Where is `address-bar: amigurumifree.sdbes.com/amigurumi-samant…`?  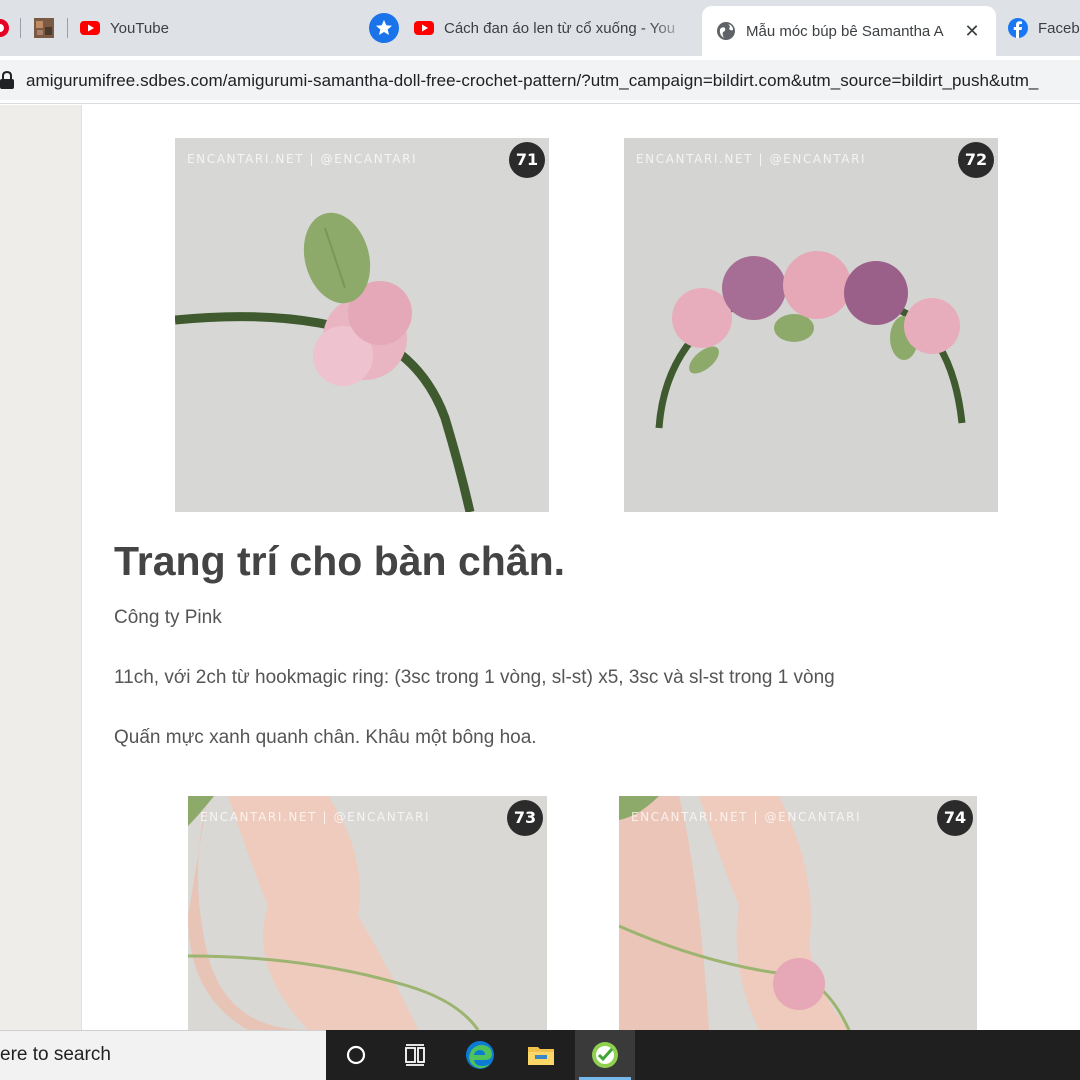 address-bar: amigurumifree.sdbes.com/amigurumi-samant… is located at coordinates (540, 80).